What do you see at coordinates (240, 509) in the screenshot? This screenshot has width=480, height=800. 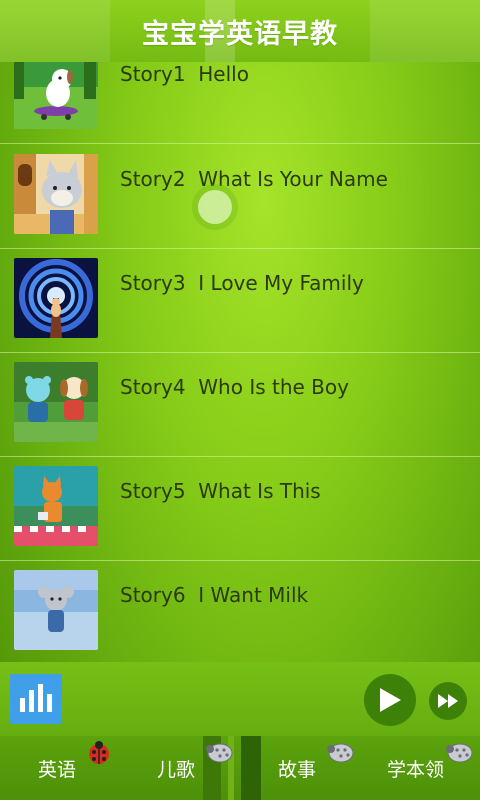 I see `story-row-5: Story5 What Is This` at bounding box center [240, 509].